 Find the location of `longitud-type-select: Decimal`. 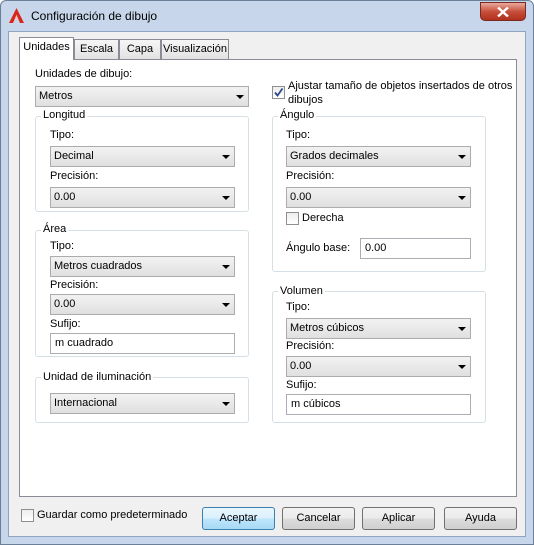

longitud-type-select: Decimal is located at coordinates (142, 156).